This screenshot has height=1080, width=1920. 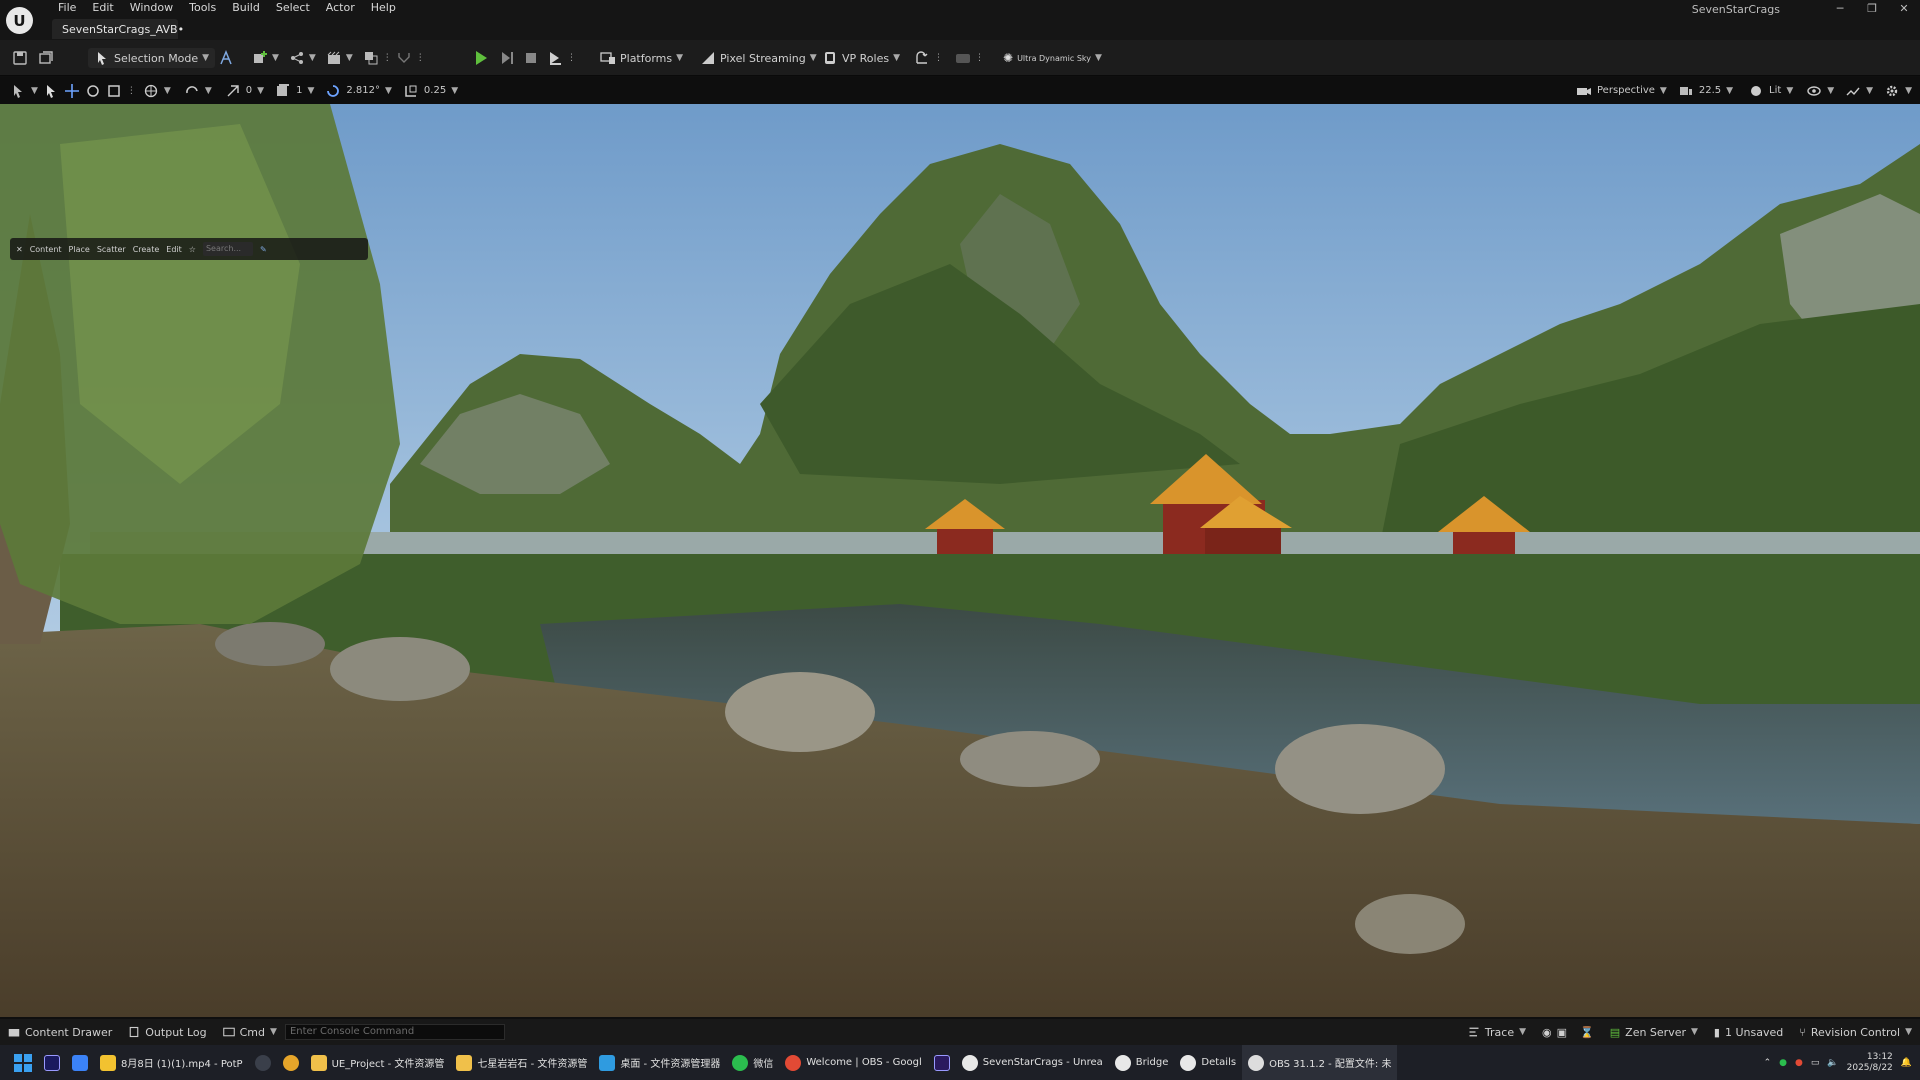 I want to click on taskbar-item-wechat: 微信, so click(x=752, y=1062).